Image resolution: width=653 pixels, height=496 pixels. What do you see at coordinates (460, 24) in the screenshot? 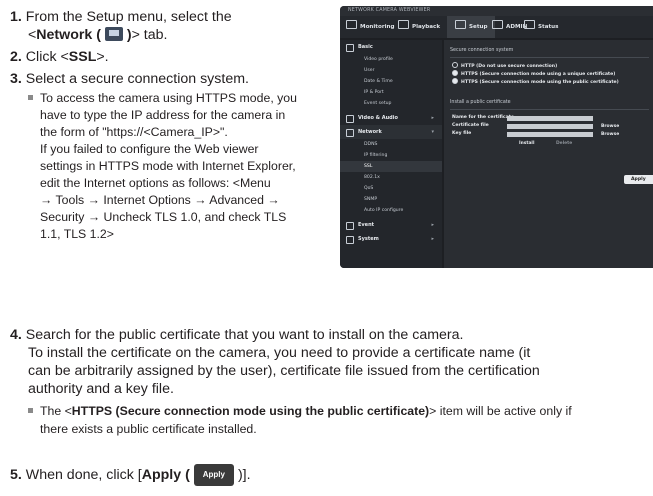
I see `gear-icon` at bounding box center [460, 24].